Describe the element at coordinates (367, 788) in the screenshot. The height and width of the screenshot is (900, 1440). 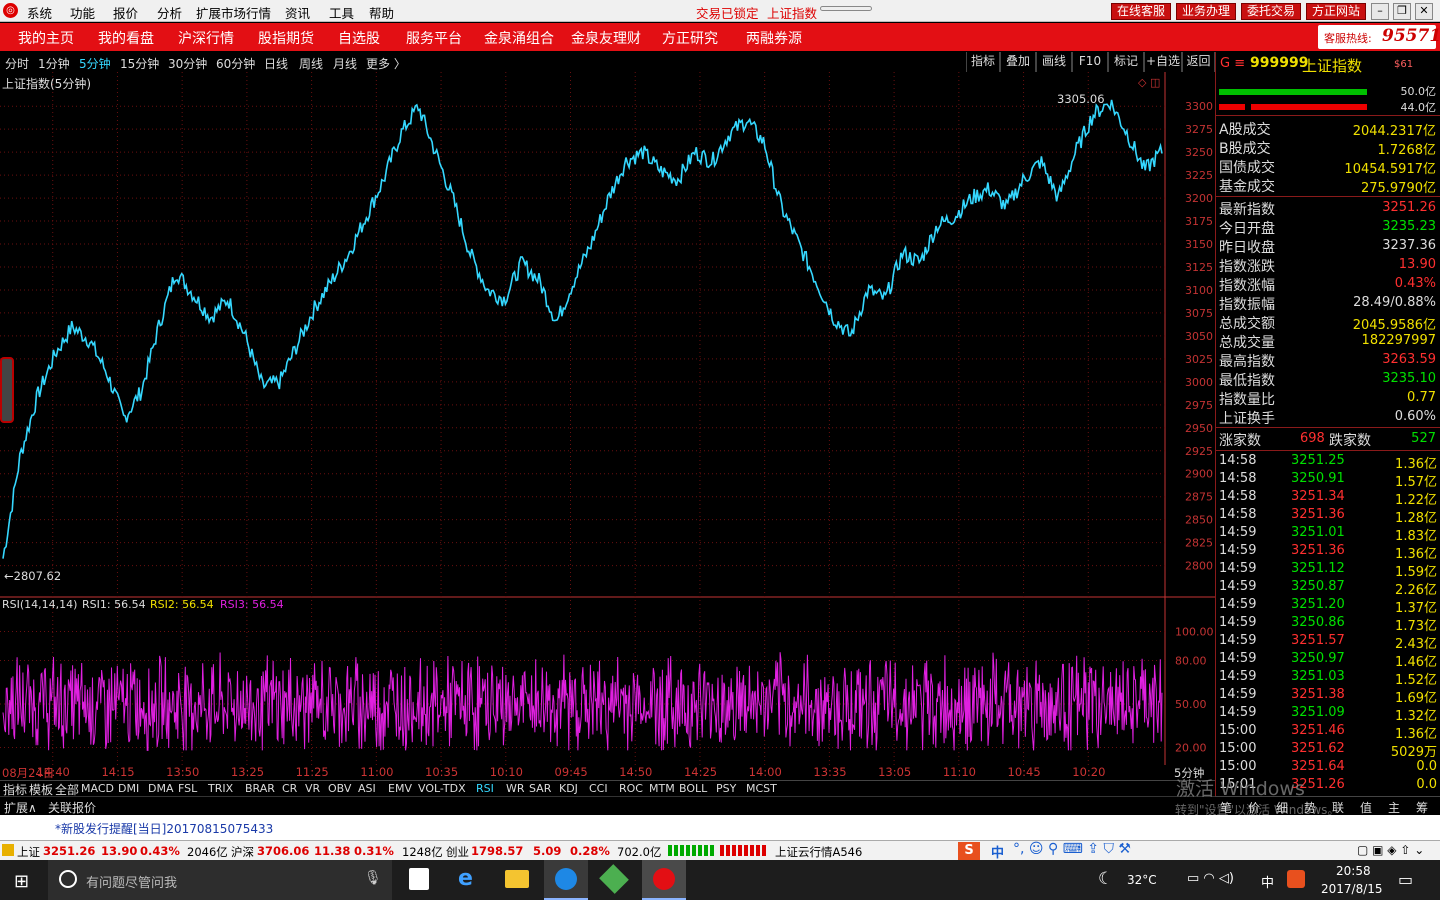
I see `indicator-tab-asi: ASI` at that location.